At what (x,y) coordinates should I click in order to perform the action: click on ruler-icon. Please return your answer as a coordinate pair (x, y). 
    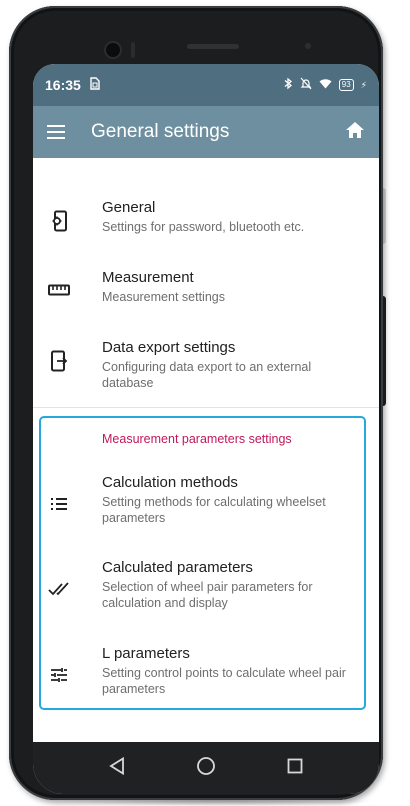
    Looking at the image, I should click on (59, 290).